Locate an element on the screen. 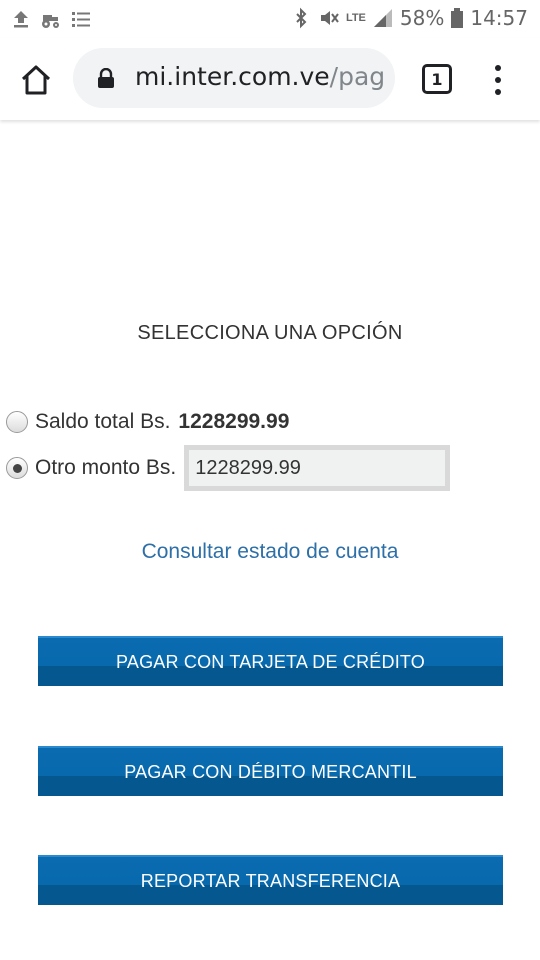 The width and height of the screenshot is (540, 960). report-transfer-button: REPORTAR TRANSFERENCIA is located at coordinates (270, 880).